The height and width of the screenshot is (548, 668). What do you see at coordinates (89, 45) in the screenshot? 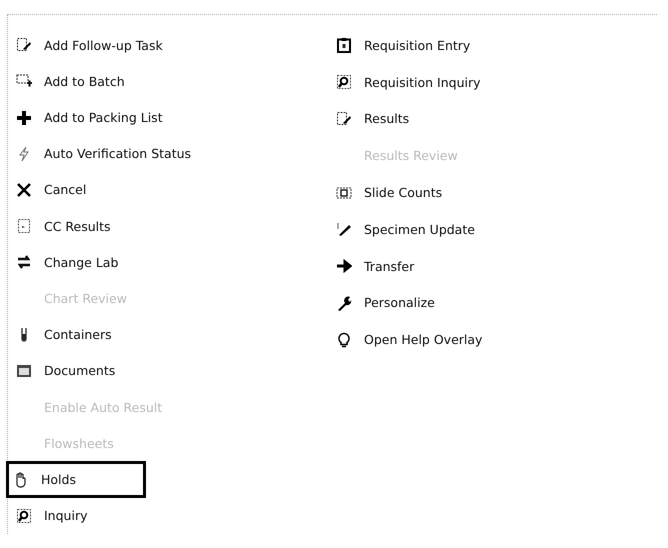
I see `menu-item: Add Follow-up Task` at bounding box center [89, 45].